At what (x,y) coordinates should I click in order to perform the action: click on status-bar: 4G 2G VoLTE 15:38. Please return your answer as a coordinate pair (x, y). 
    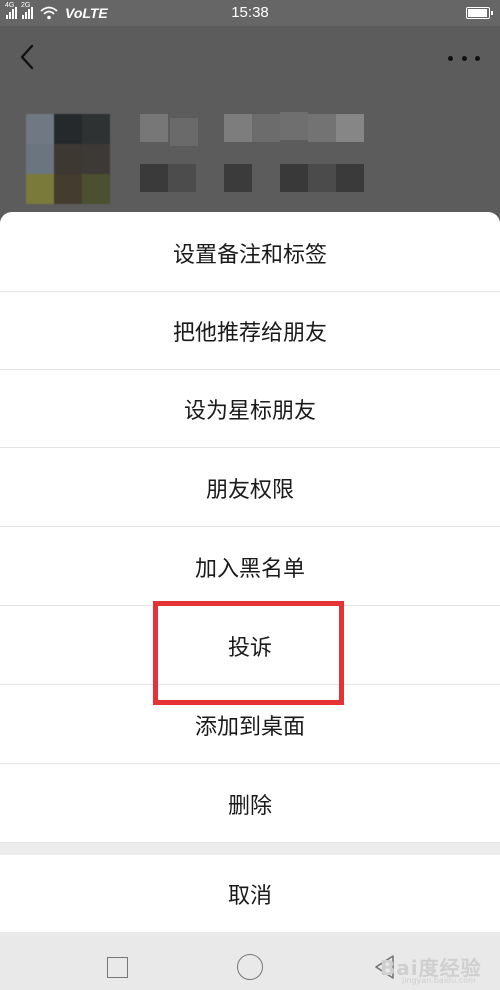
    Looking at the image, I should click on (250, 13).